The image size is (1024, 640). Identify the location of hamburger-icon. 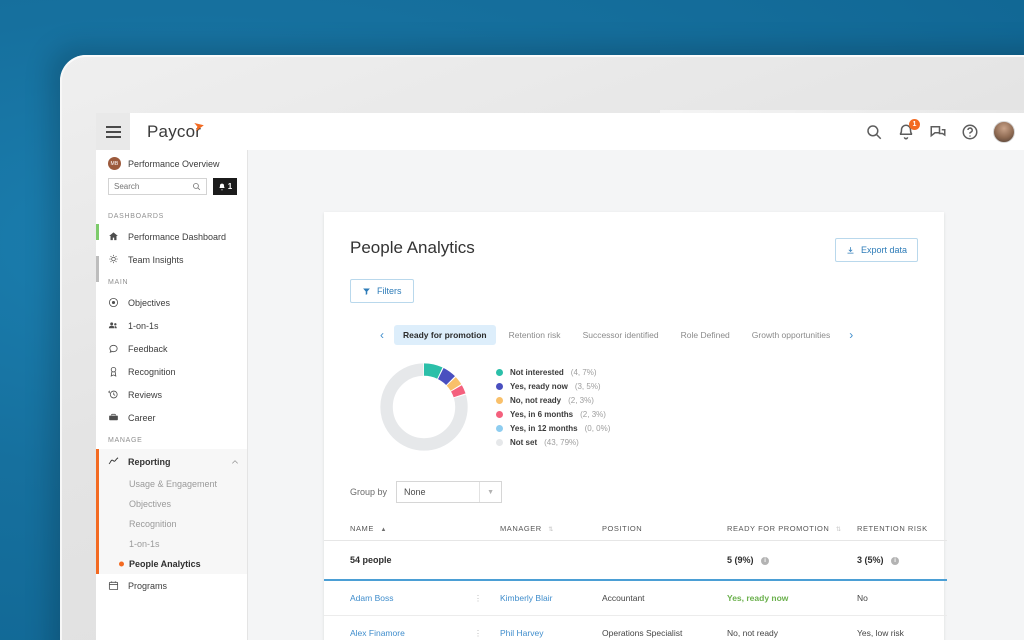
(113, 131).